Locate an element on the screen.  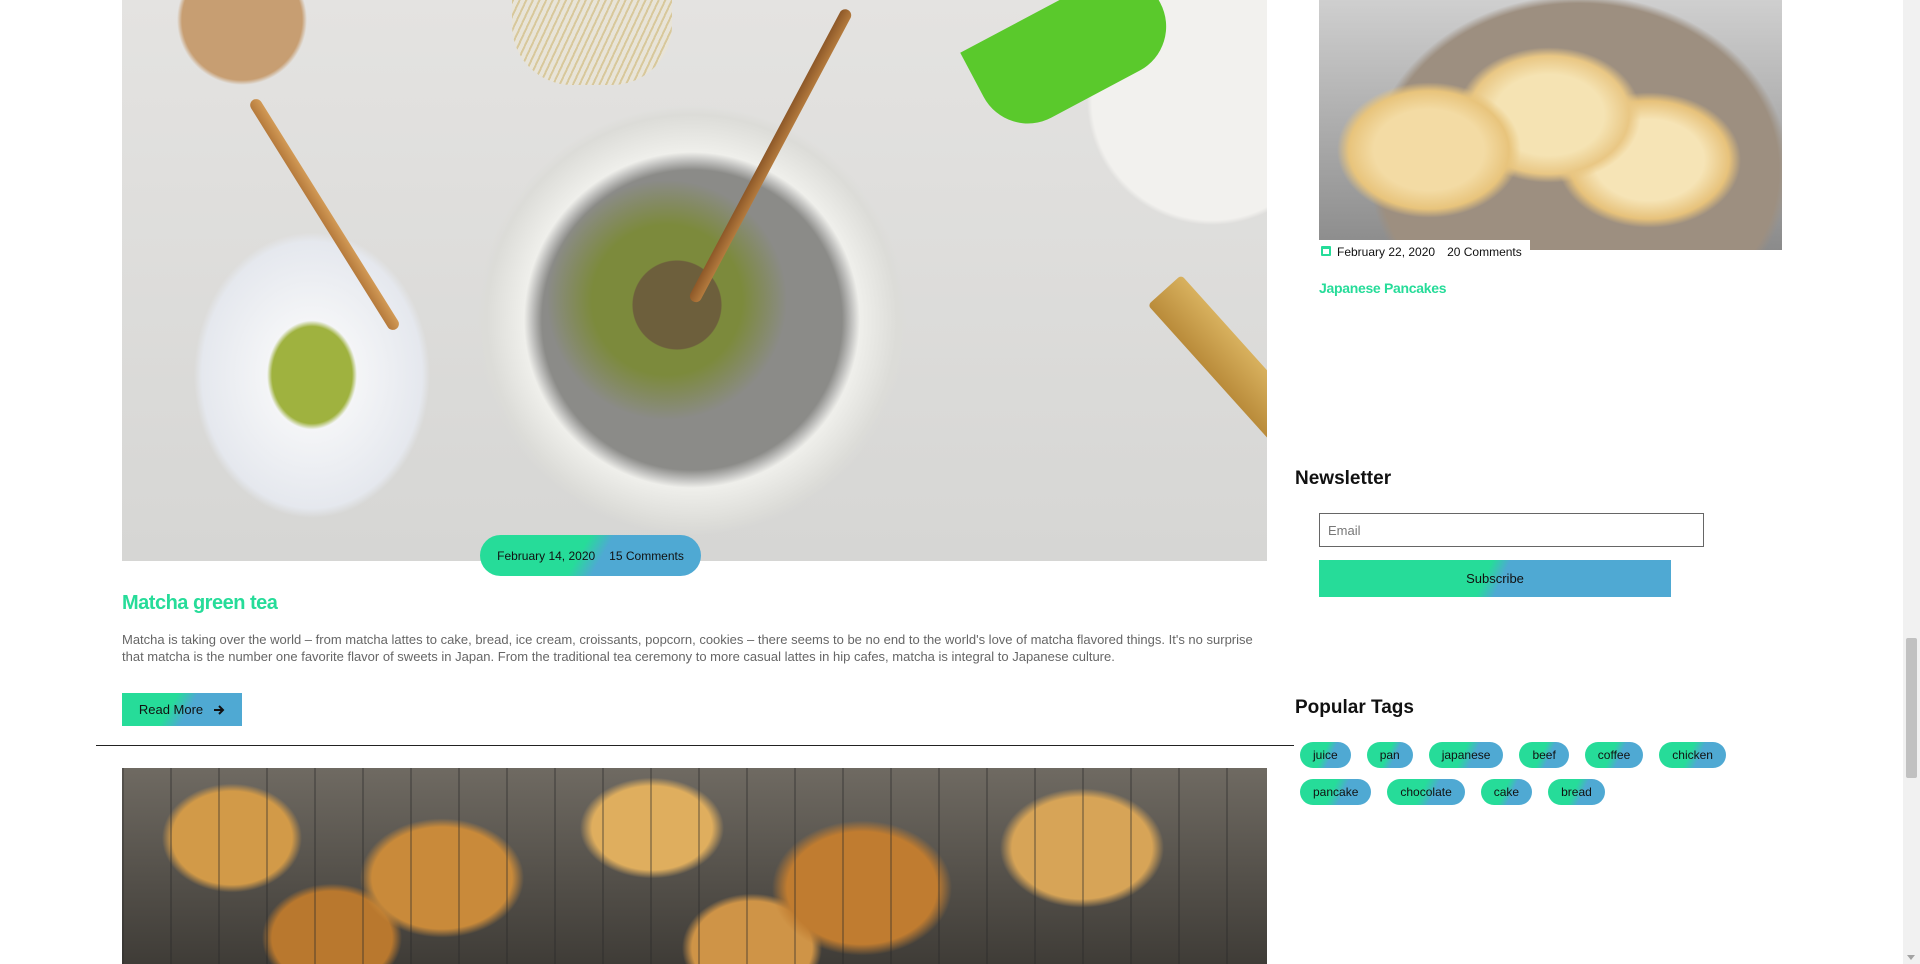
post-comments: 15 Comments is located at coordinates (646, 556).